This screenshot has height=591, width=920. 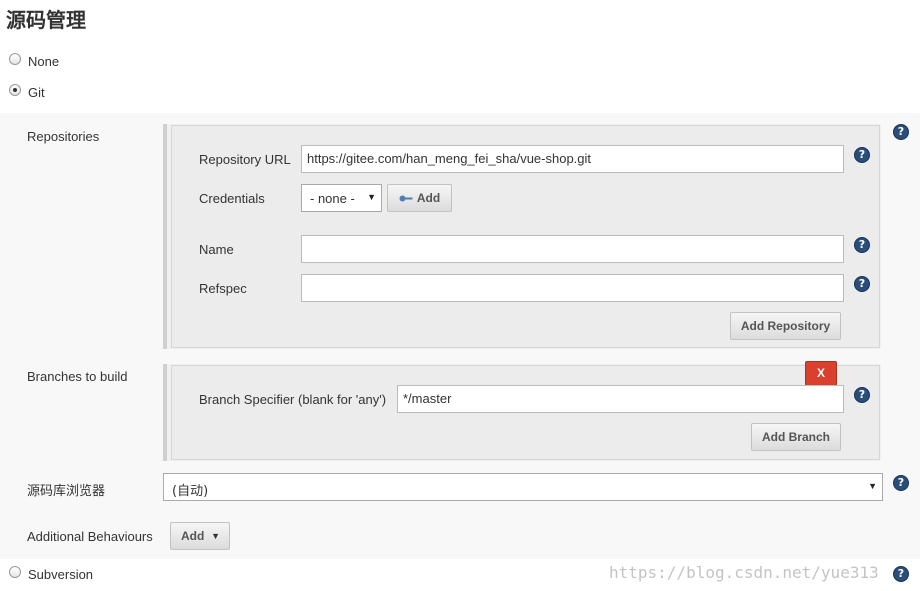 What do you see at coordinates (428, 198) in the screenshot?
I see `credentials-add-label: Add` at bounding box center [428, 198].